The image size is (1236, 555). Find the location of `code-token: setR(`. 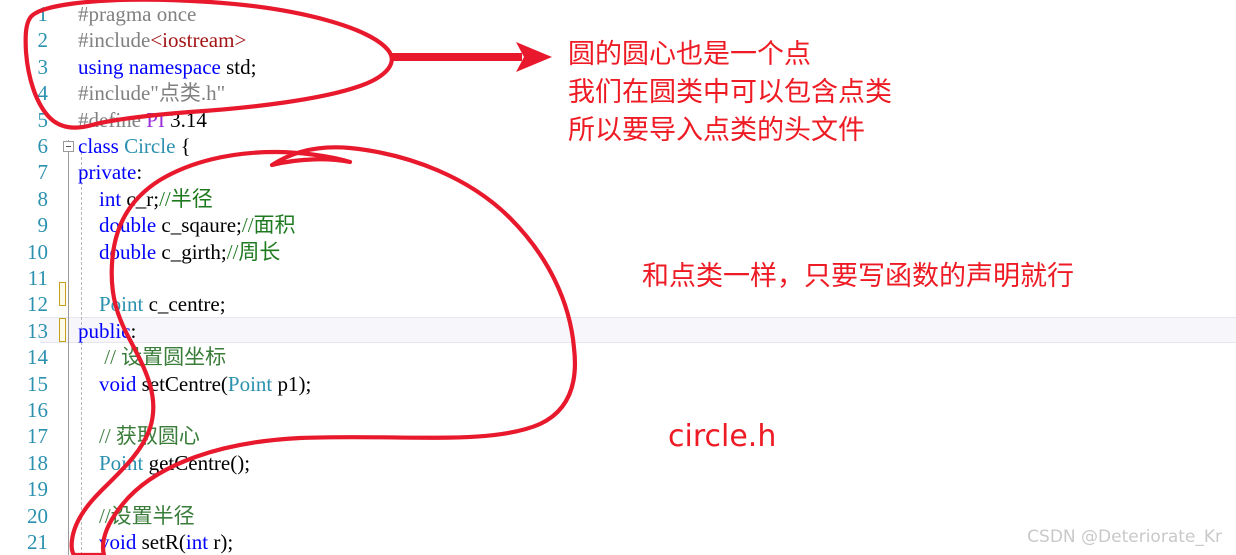

code-token: setR( is located at coordinates (161, 542).